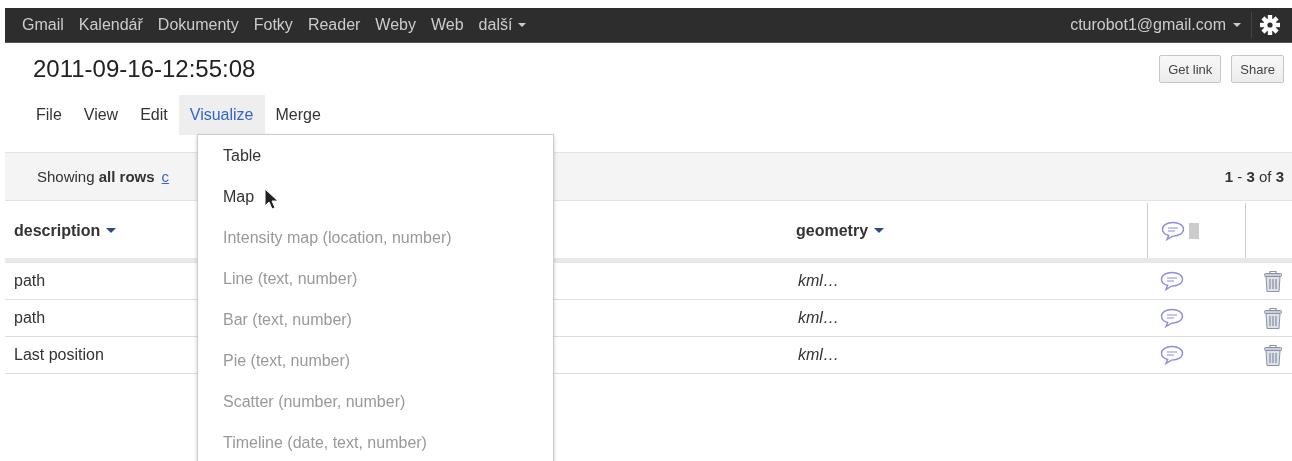 The image size is (1292, 461). Describe the element at coordinates (396, 25) in the screenshot. I see `nav-link: Weby` at that location.